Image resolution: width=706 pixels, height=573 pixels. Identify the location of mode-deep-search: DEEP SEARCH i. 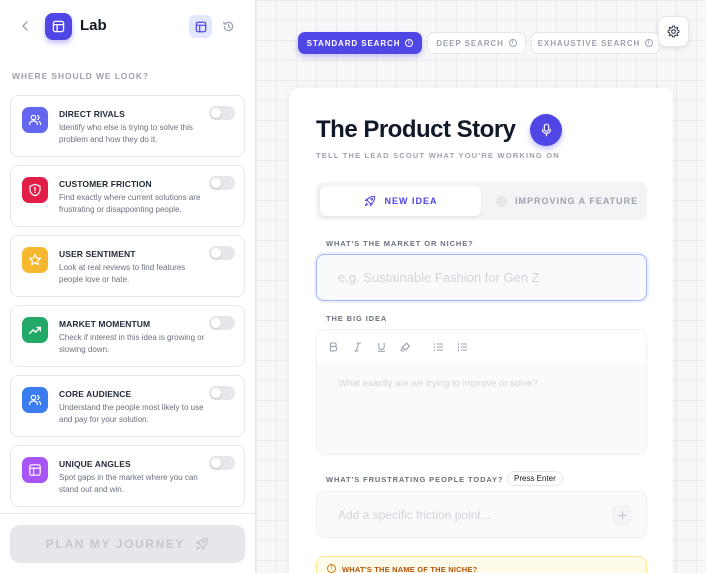
(476, 43).